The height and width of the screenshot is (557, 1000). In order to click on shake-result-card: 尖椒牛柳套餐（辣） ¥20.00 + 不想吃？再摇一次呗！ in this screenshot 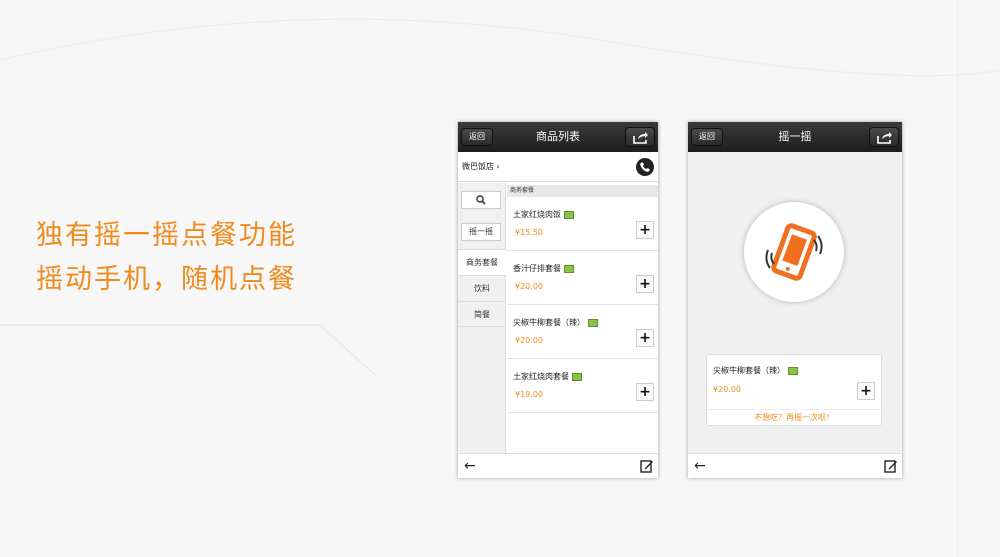, I will do `click(794, 390)`.